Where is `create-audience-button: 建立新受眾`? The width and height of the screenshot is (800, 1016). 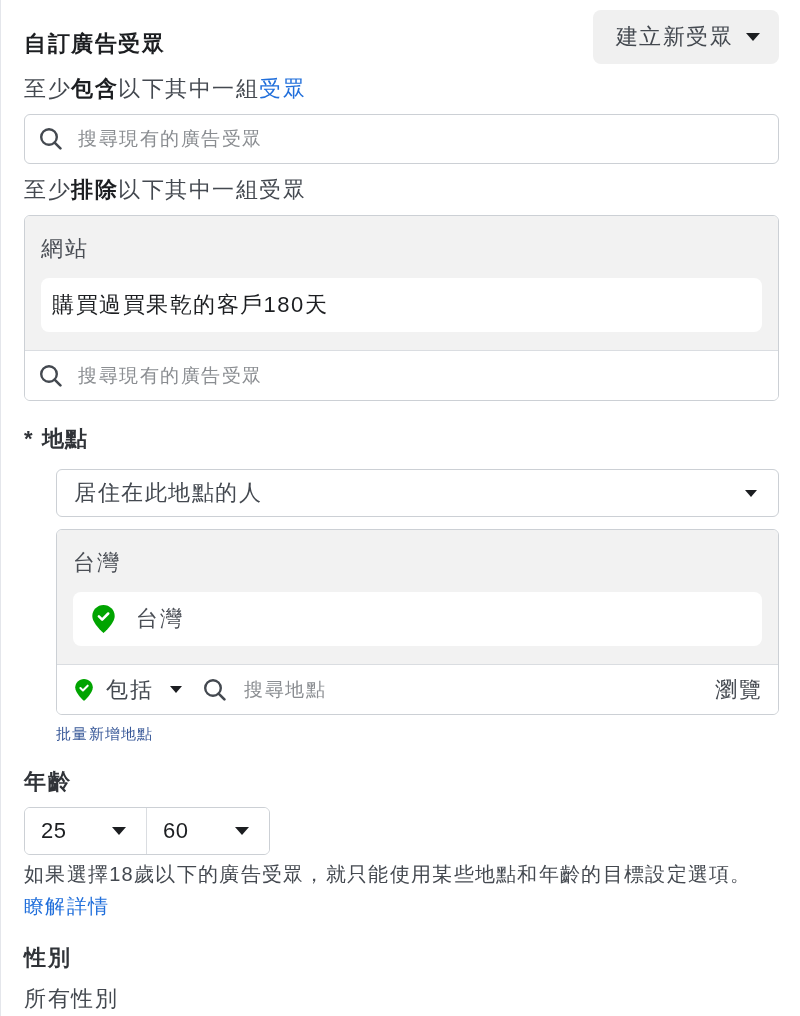
create-audience-button: 建立新受眾 is located at coordinates (685, 37).